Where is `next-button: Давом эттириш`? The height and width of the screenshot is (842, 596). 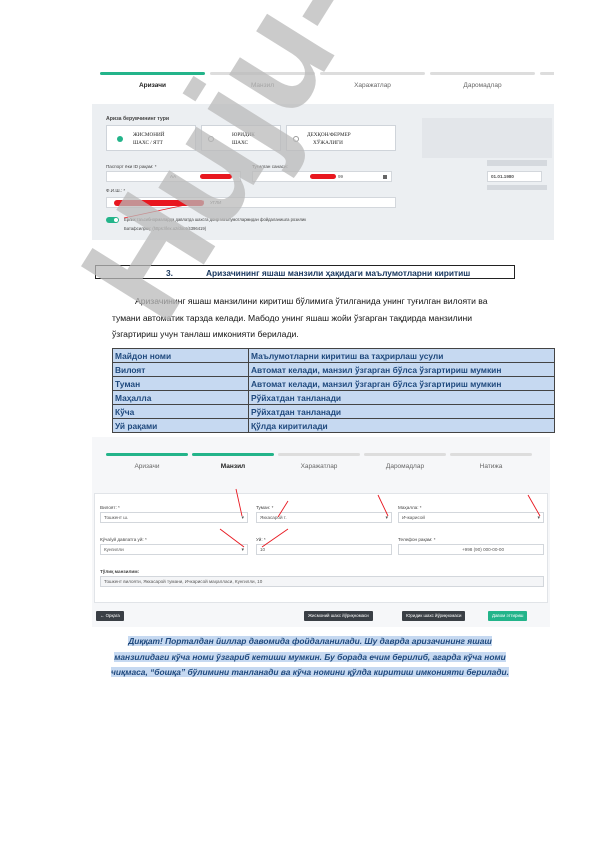
next-button: Давом эттириш is located at coordinates (508, 616).